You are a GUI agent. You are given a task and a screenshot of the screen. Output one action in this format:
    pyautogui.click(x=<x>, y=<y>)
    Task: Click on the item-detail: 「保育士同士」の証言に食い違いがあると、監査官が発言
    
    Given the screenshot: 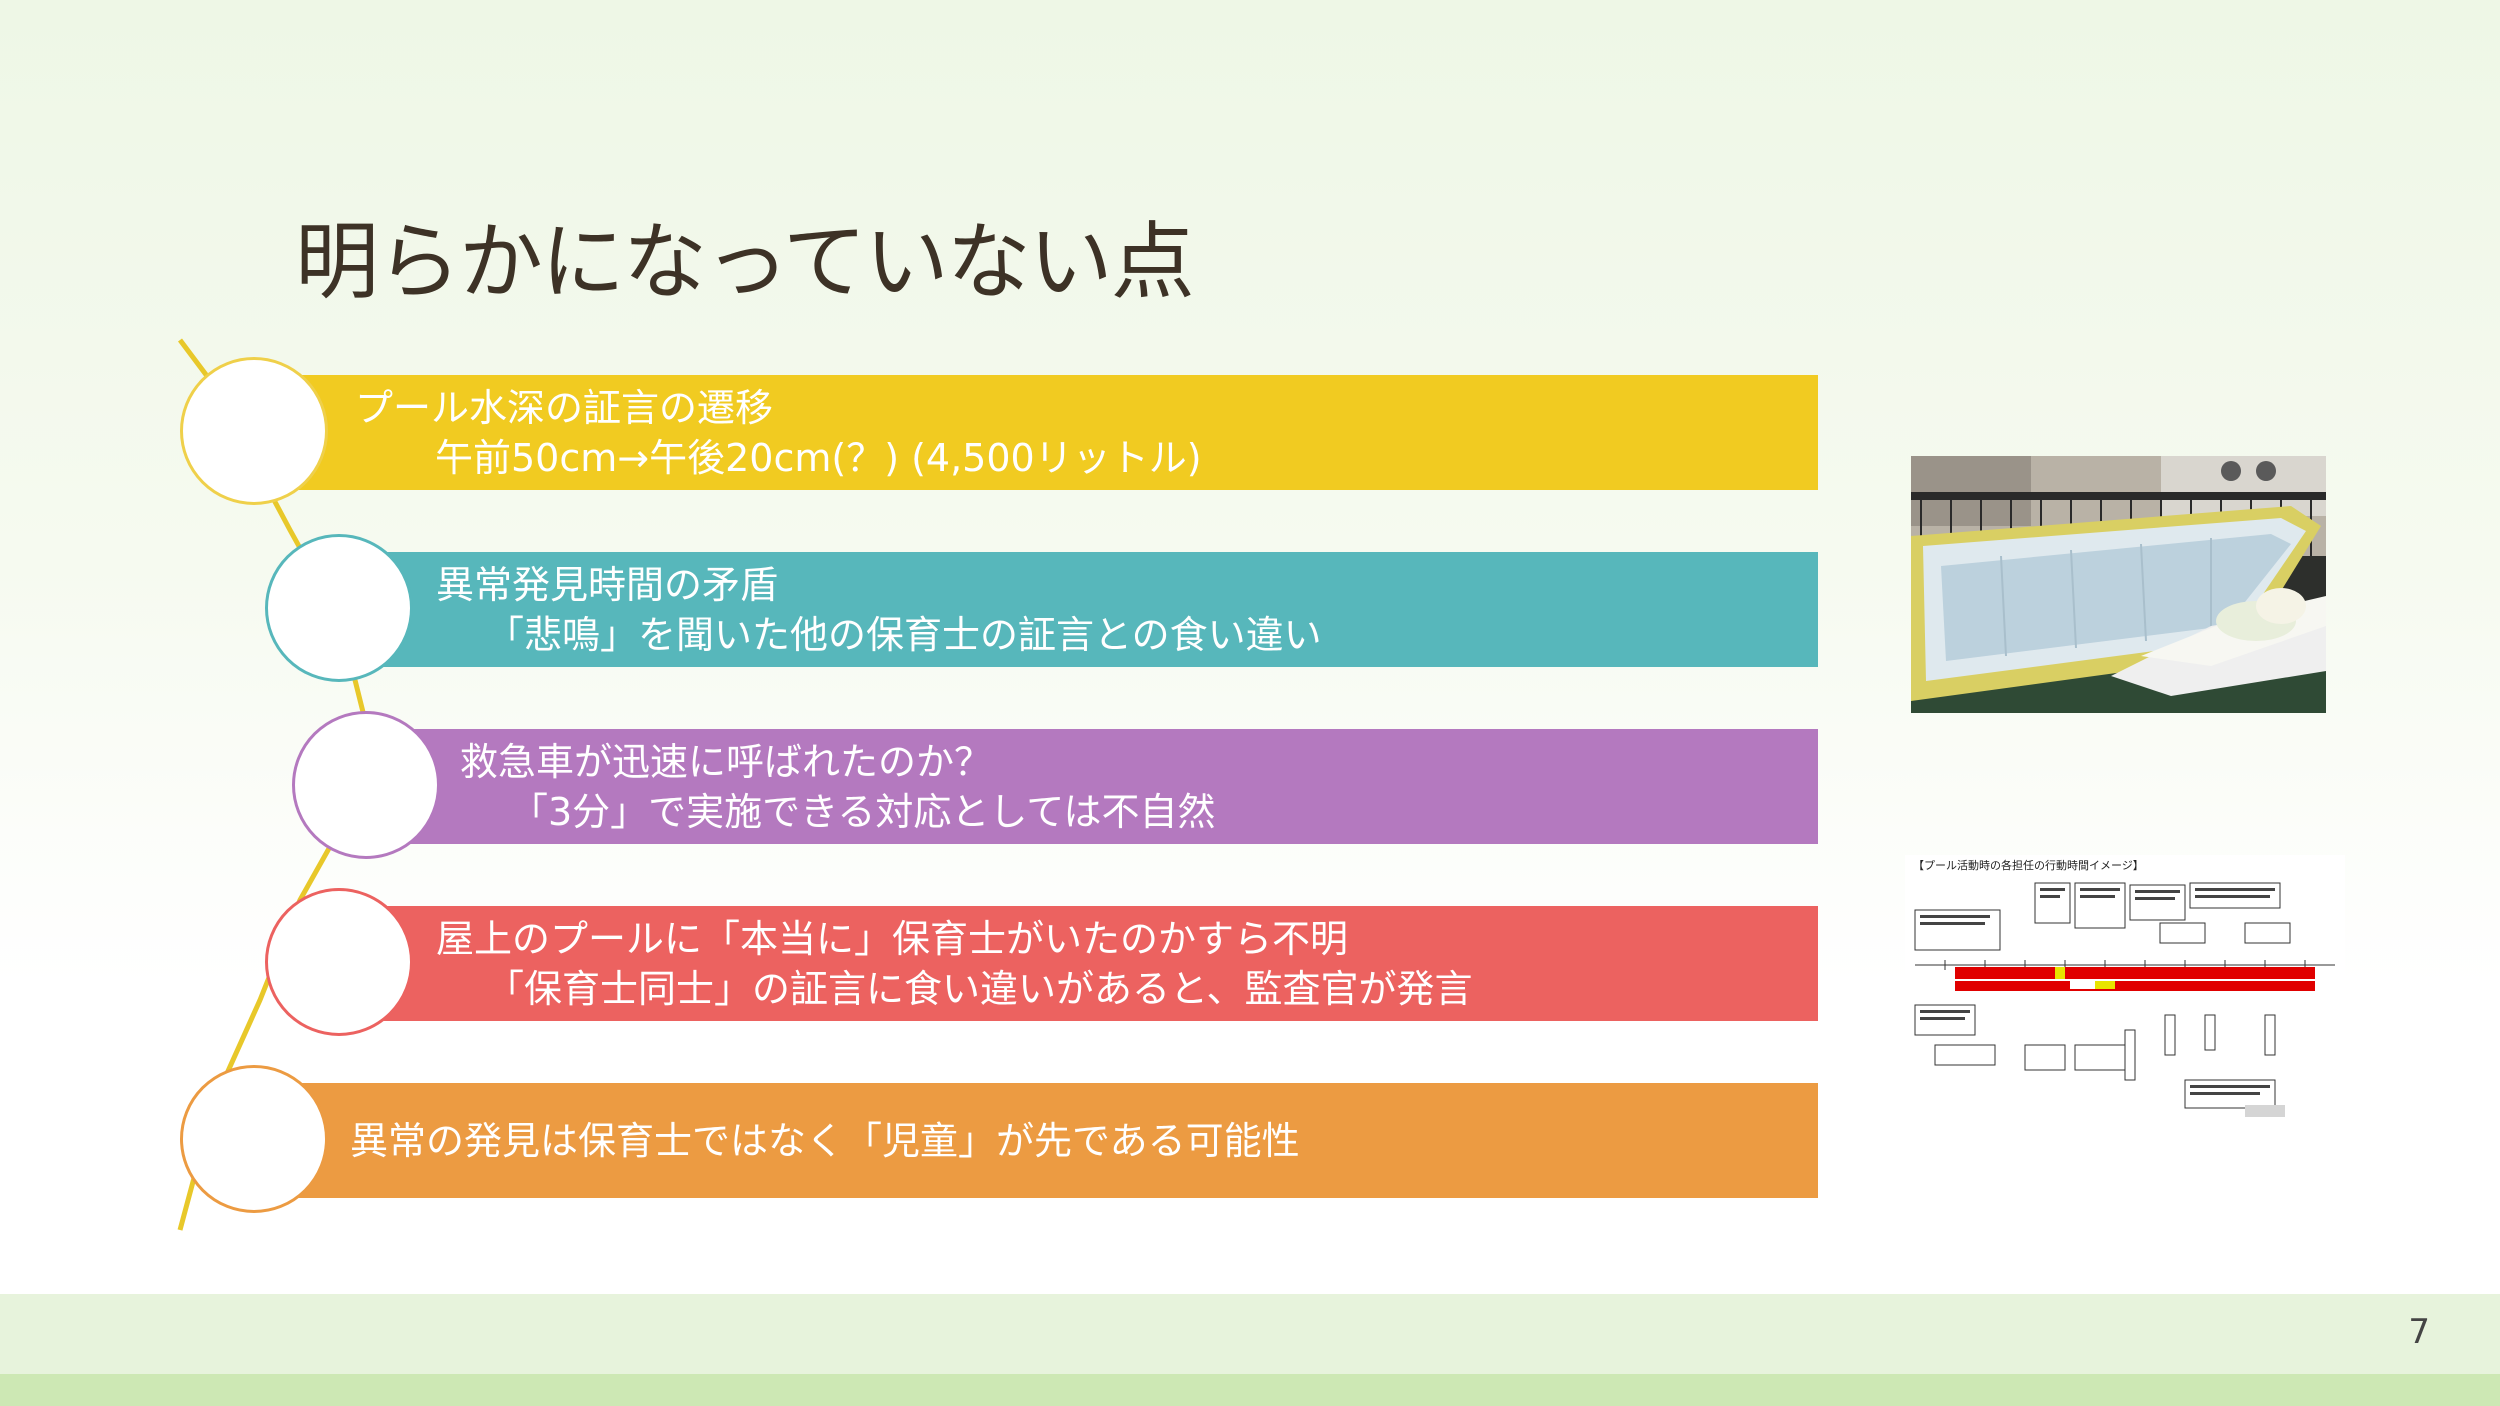 What is the action you would take?
    pyautogui.click(x=979, y=988)
    